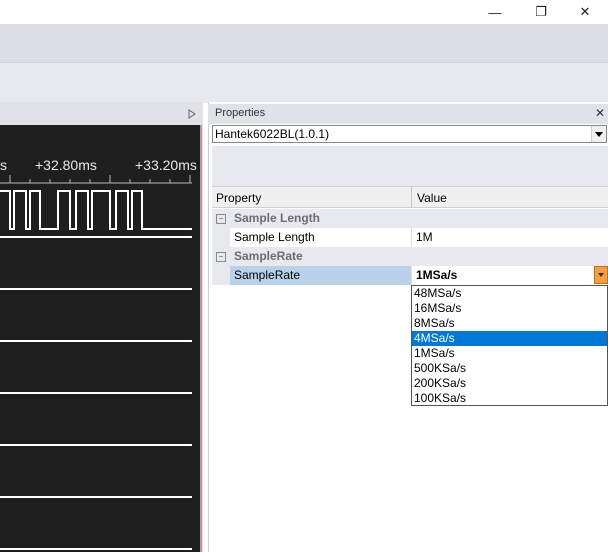  Describe the element at coordinates (410, 275) in the screenshot. I see `property-row-samplerate: SampleRate 1MSa/s` at that location.